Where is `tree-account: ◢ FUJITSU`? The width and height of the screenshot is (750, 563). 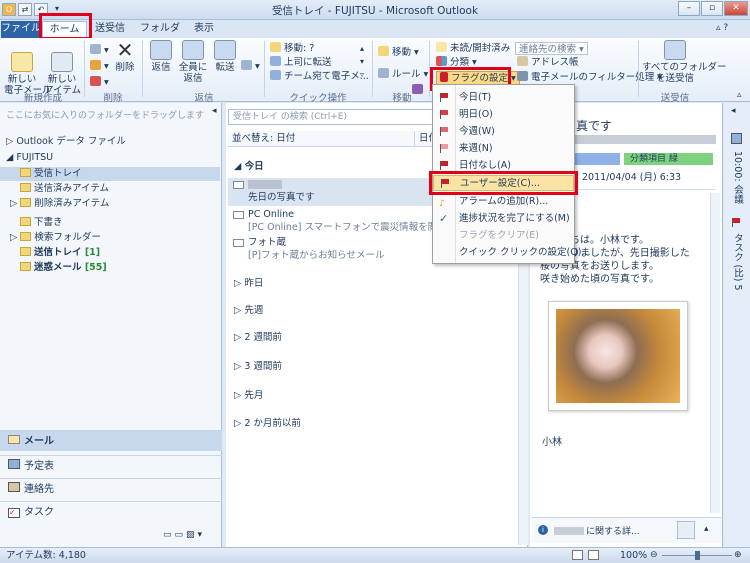 tree-account: ◢ FUJITSU is located at coordinates (29, 158).